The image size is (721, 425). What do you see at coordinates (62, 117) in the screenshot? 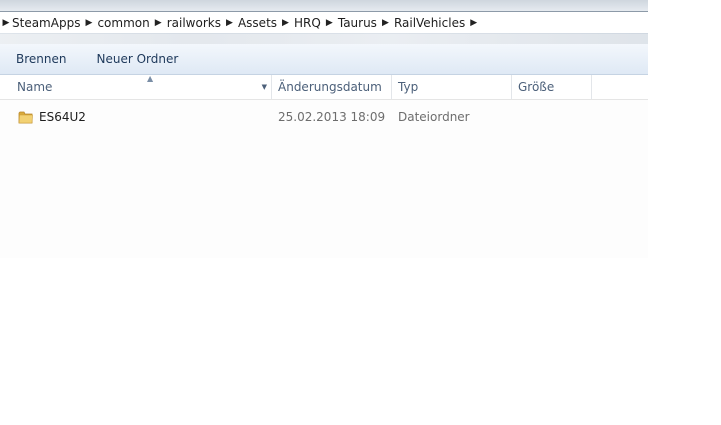
I see `file-name: ES64U2` at bounding box center [62, 117].